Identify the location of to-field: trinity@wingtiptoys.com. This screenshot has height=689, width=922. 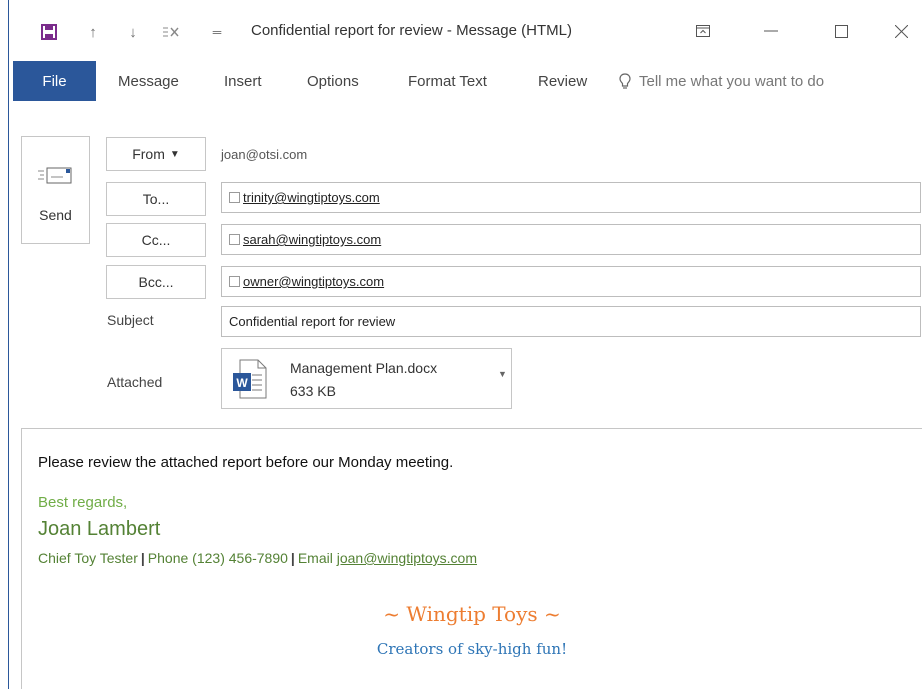
(571, 197).